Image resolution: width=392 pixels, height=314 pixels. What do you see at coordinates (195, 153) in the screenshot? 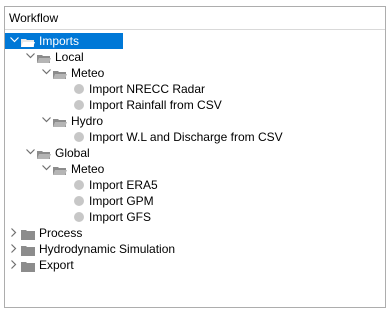
I see `tree-node-global: Global` at bounding box center [195, 153].